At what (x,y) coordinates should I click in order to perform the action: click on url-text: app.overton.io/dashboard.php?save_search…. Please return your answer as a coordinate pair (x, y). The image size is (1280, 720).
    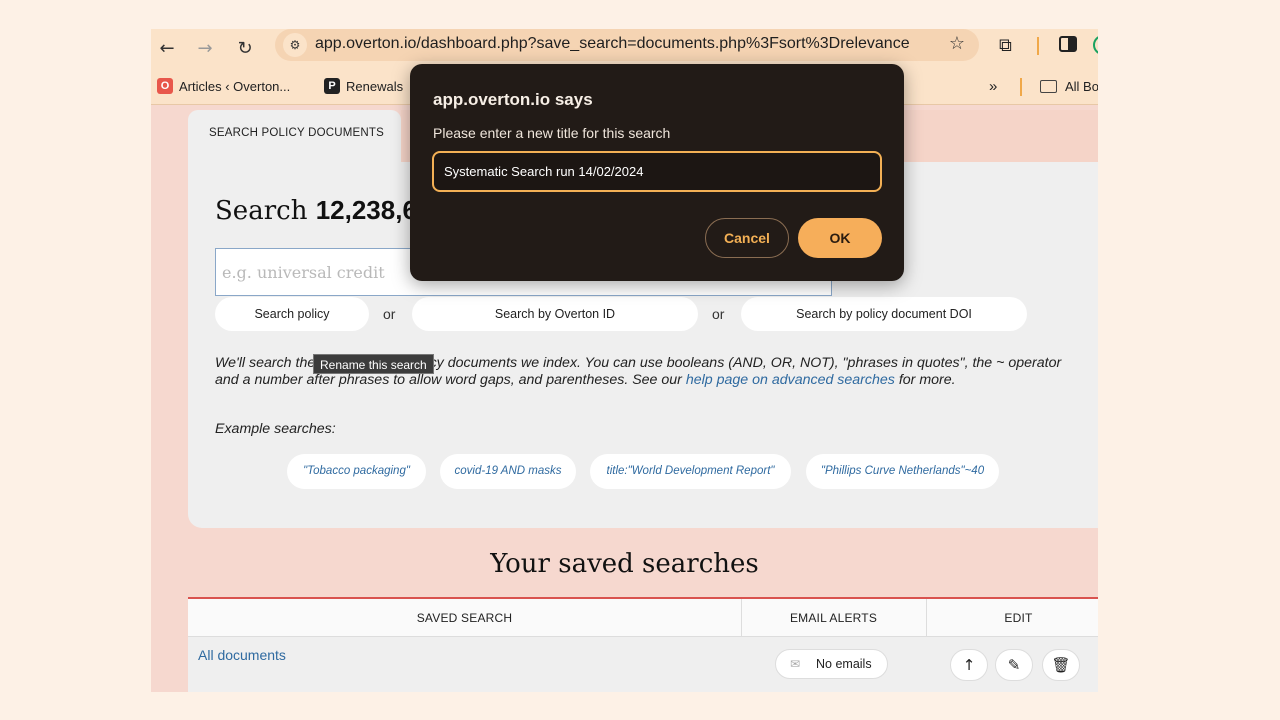
    Looking at the image, I should click on (612, 44).